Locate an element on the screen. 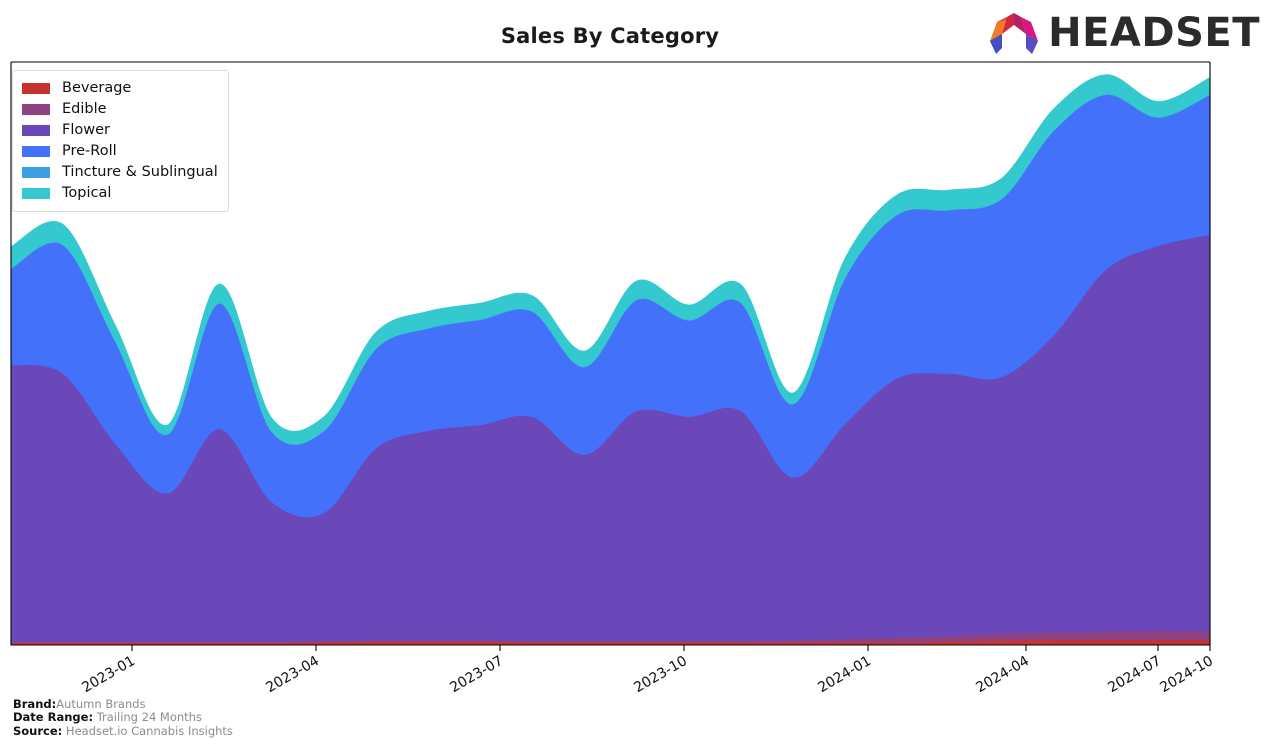  footer-row: Source: Headset.io Cannabis Insights is located at coordinates (123, 731).